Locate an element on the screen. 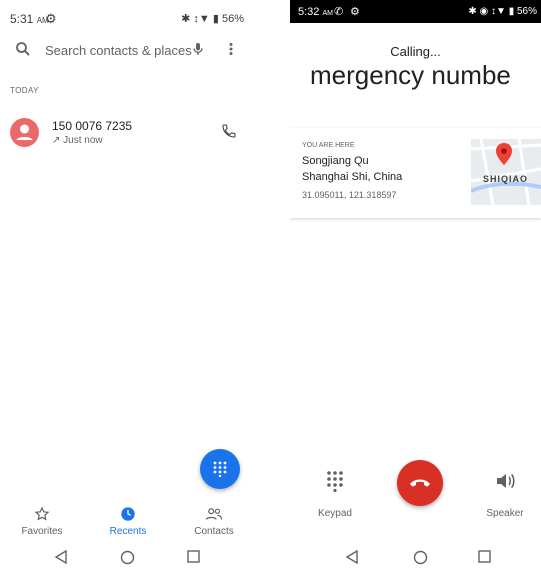 The image size is (541, 570). mic-icon is located at coordinates (198, 51).